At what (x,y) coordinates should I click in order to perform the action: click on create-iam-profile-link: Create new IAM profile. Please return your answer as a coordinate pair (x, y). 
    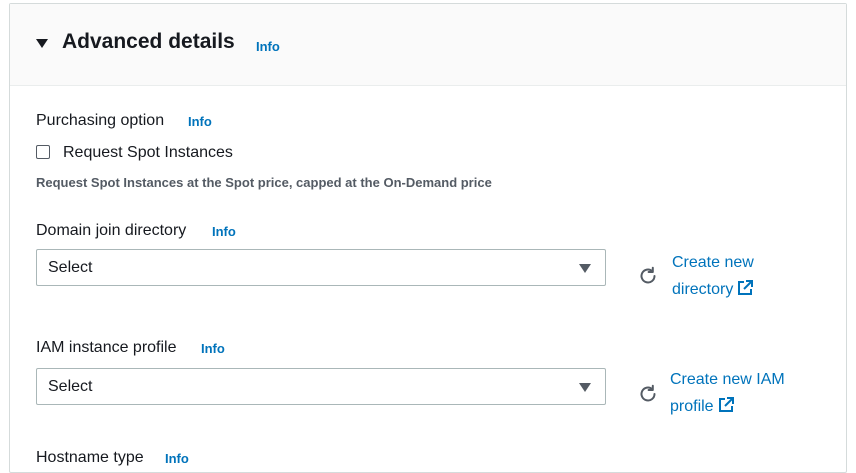
    Looking at the image, I should click on (727, 393).